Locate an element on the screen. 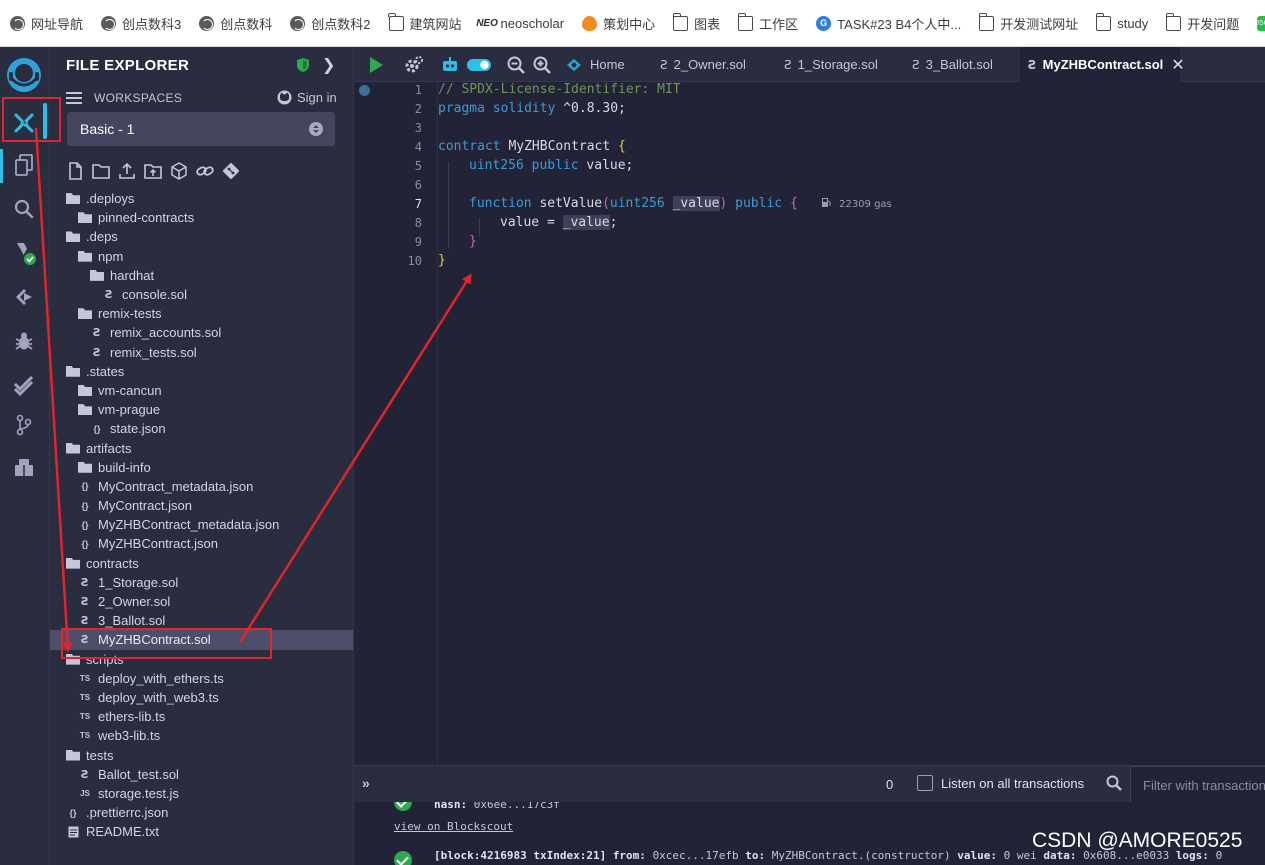 This screenshot has width=1265, height=865. new-folder-icon is located at coordinates (101, 171).